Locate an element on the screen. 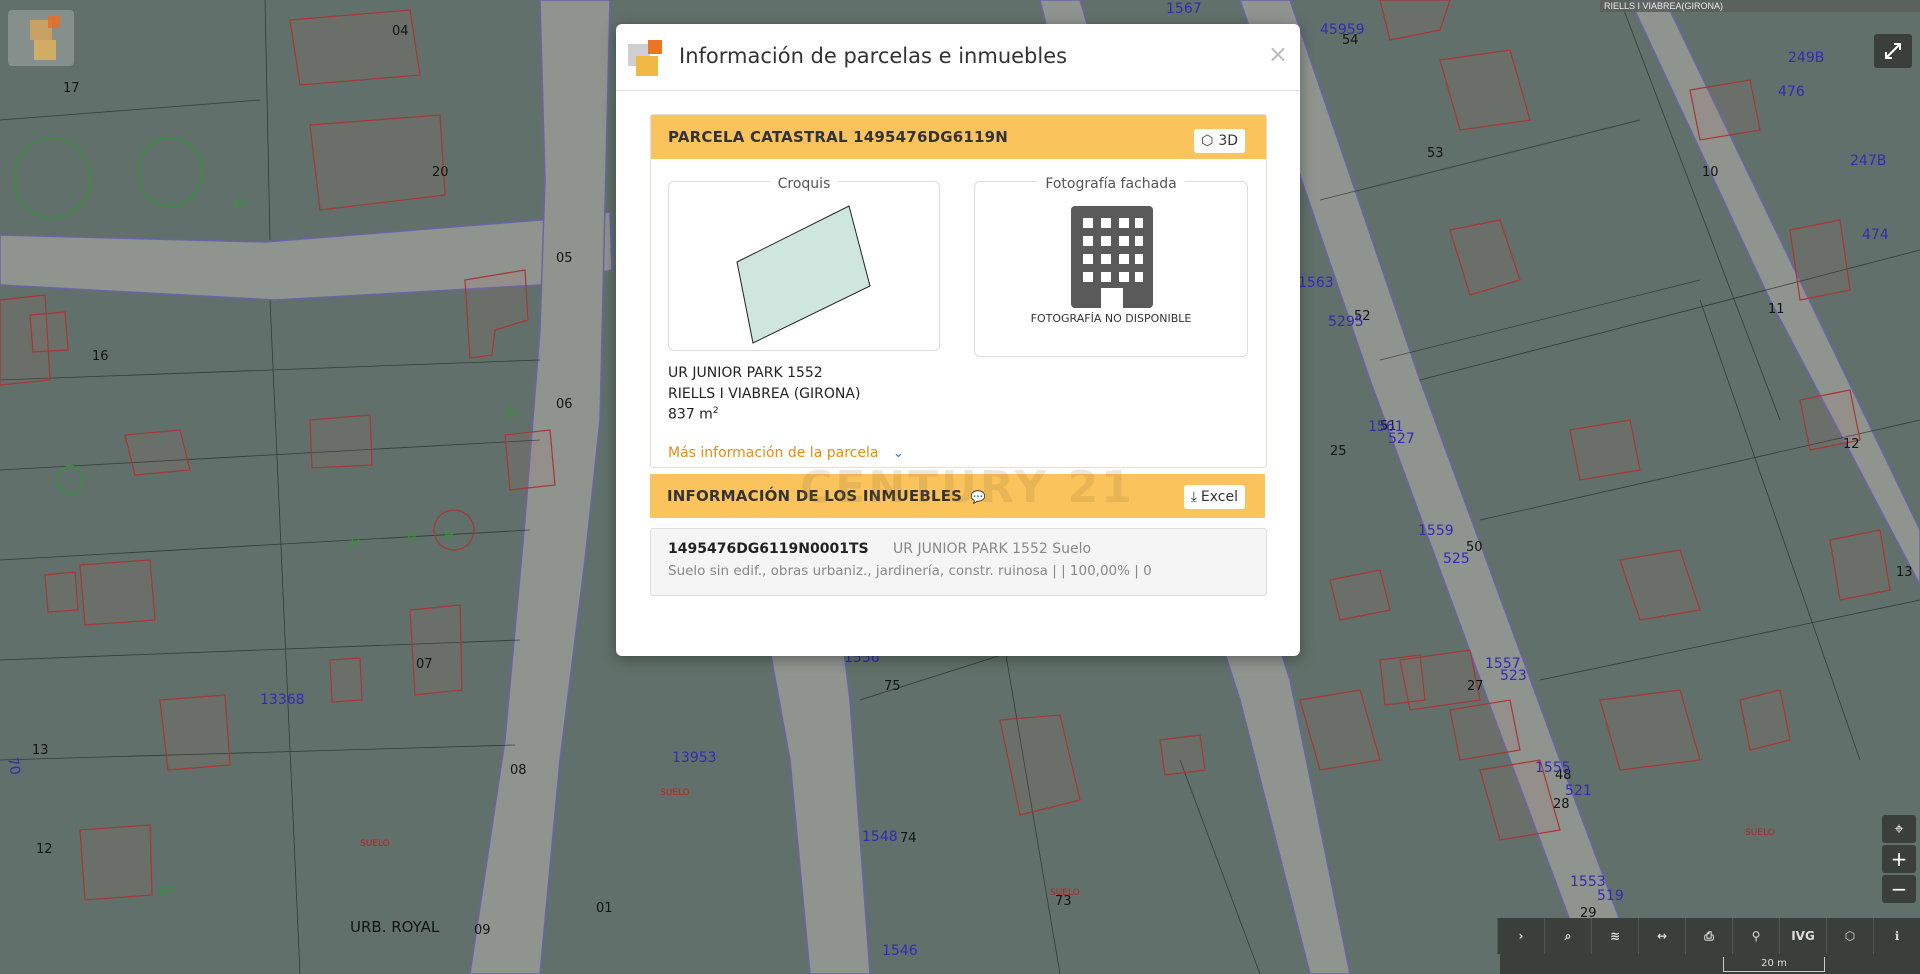 This screenshot has height=974, width=1920. property-reference: 1495476DG6119N0001TS is located at coordinates (768, 549).